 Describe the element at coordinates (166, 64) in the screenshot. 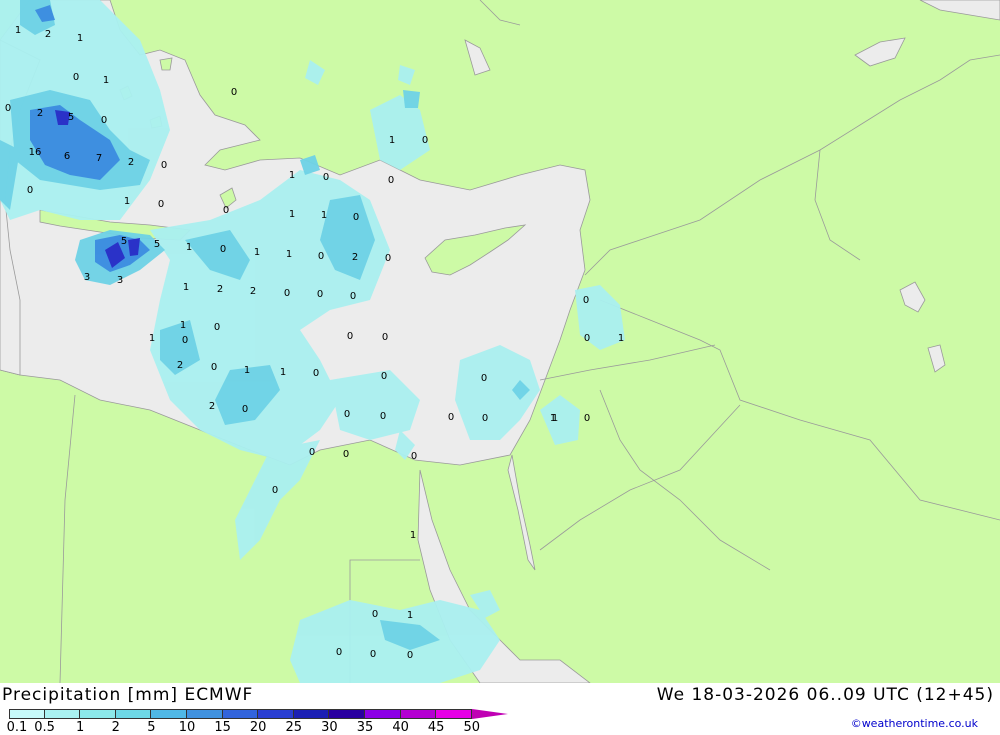

I see `aegean-island` at that location.